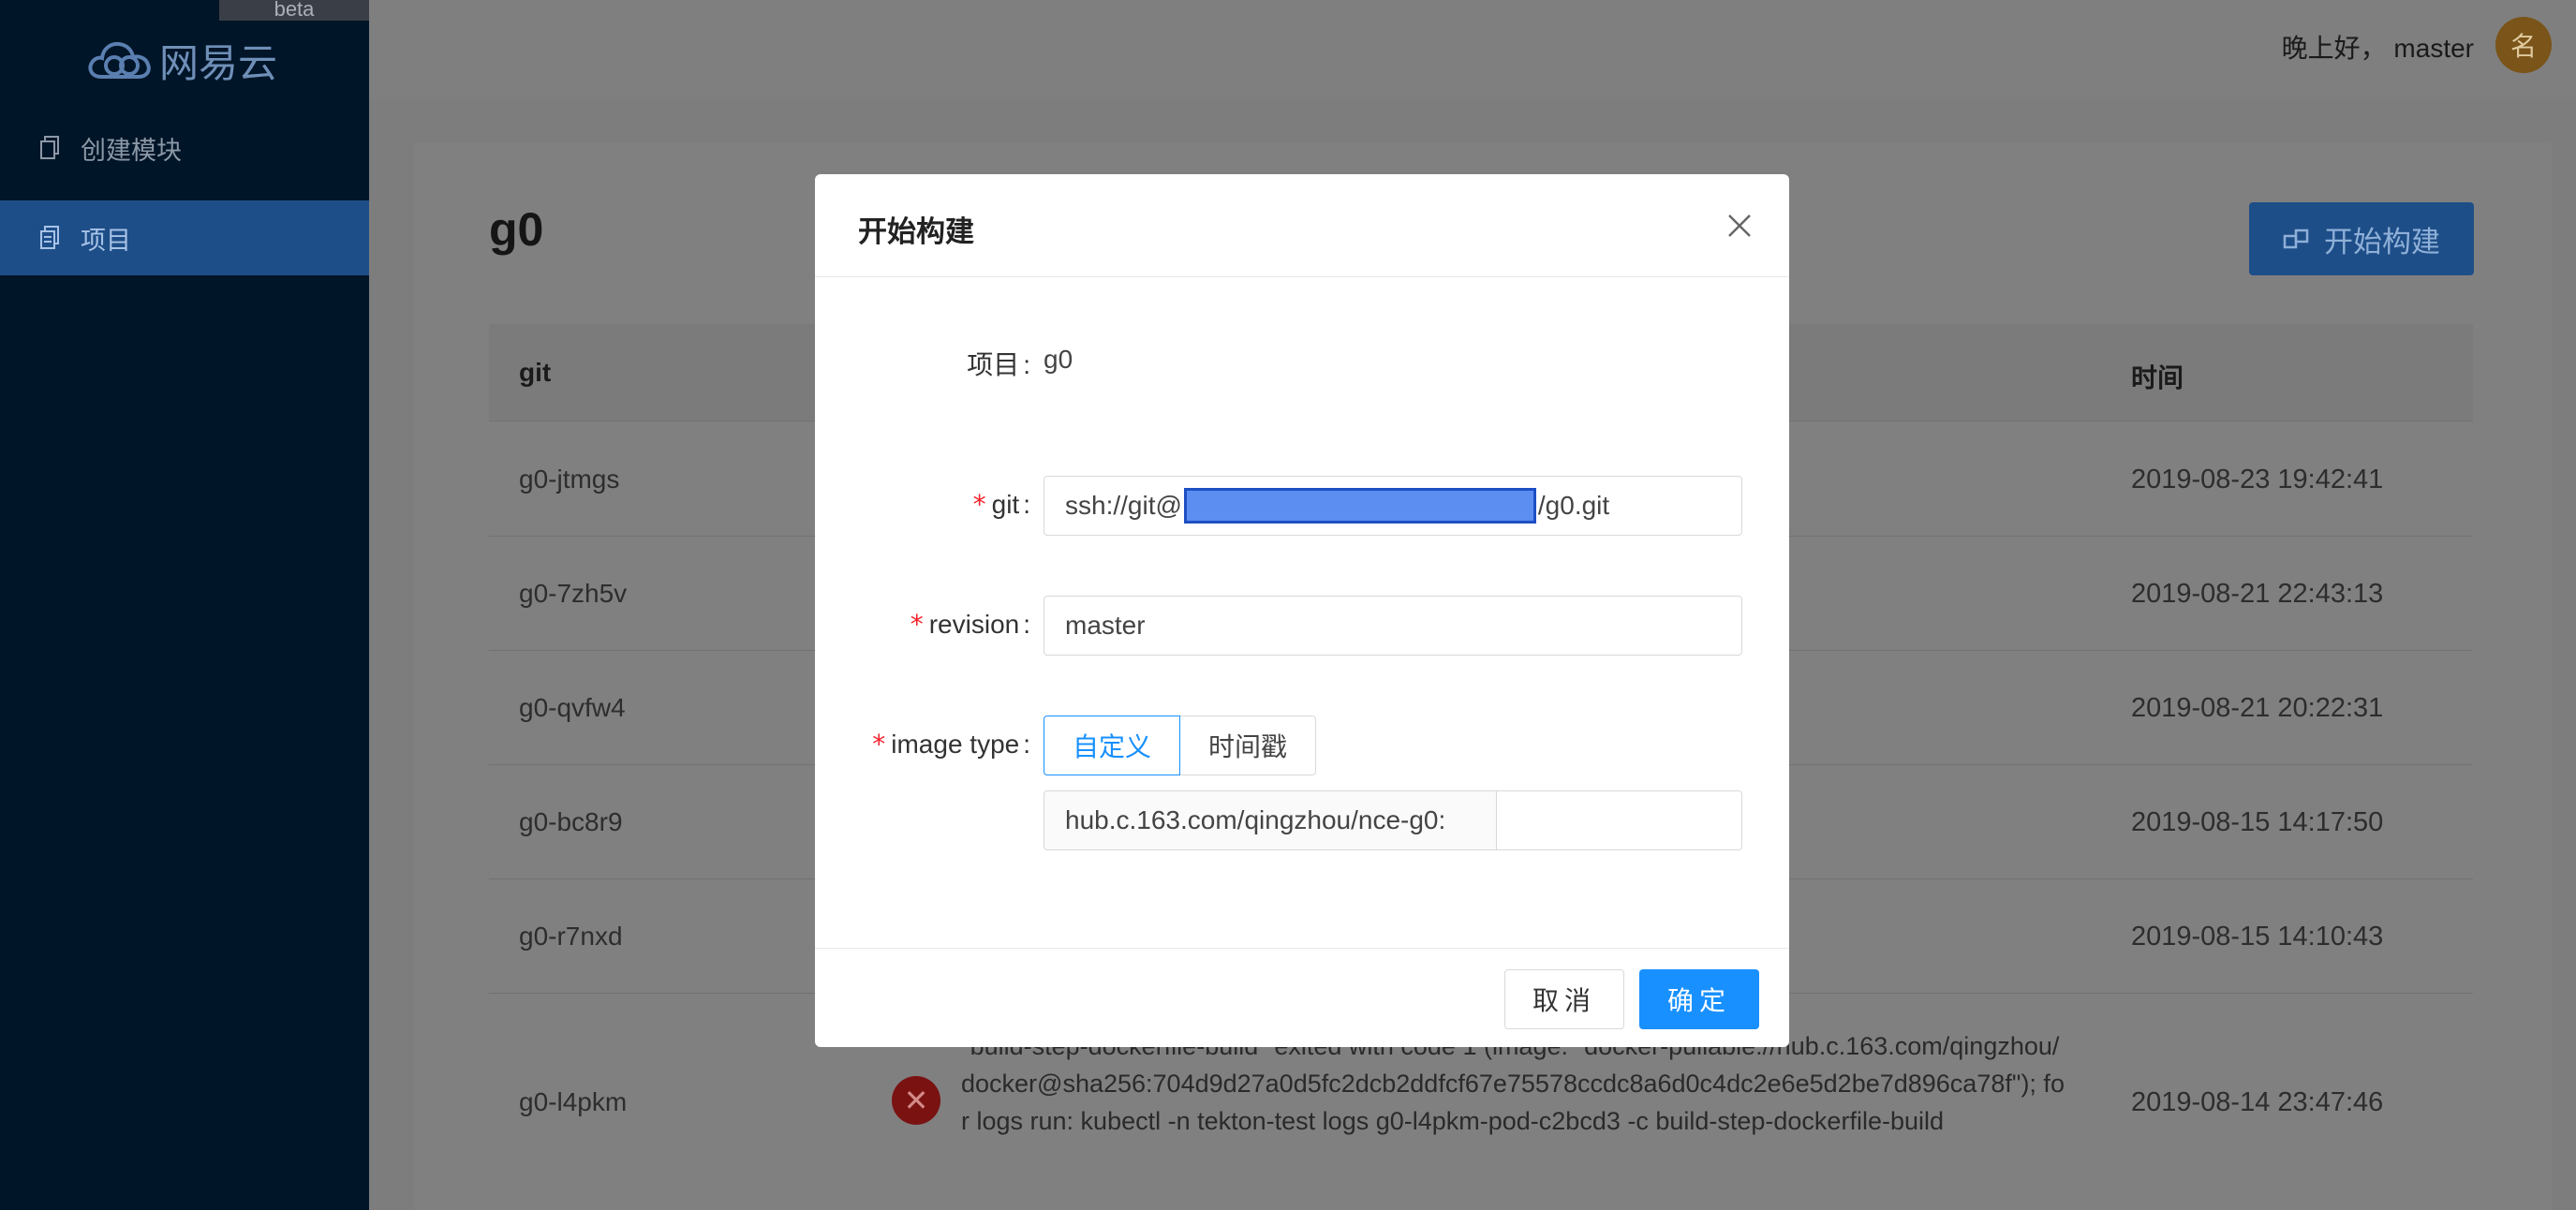 The width and height of the screenshot is (2576, 1210). I want to click on build-icon, so click(2296, 239).